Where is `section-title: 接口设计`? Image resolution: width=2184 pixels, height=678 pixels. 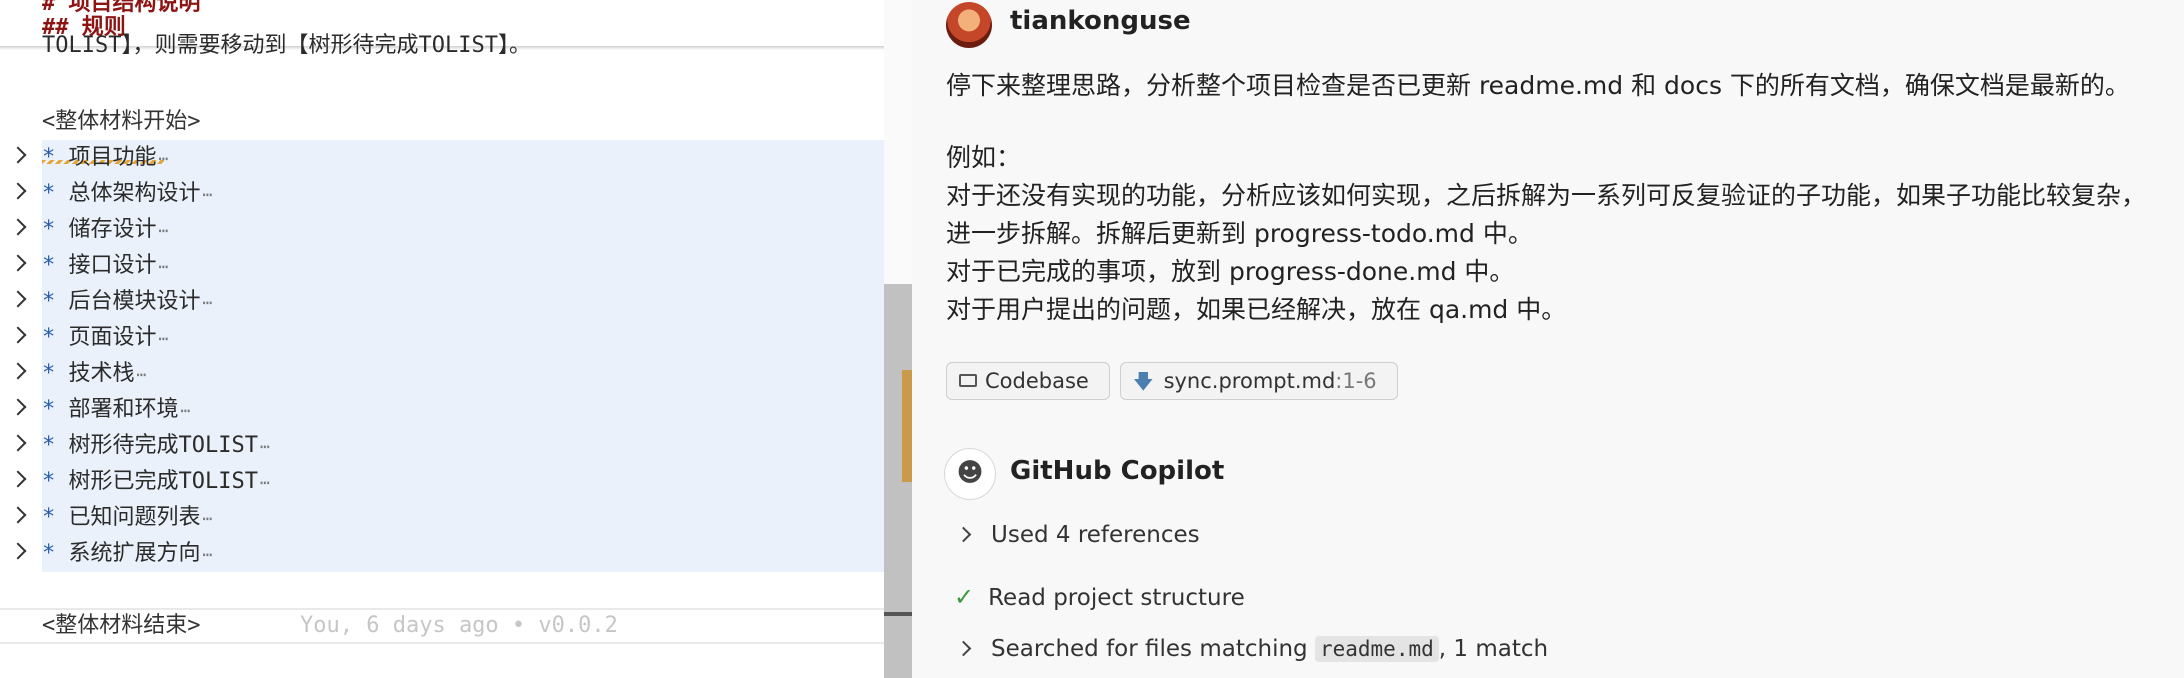 section-title: 接口设计 is located at coordinates (112, 265).